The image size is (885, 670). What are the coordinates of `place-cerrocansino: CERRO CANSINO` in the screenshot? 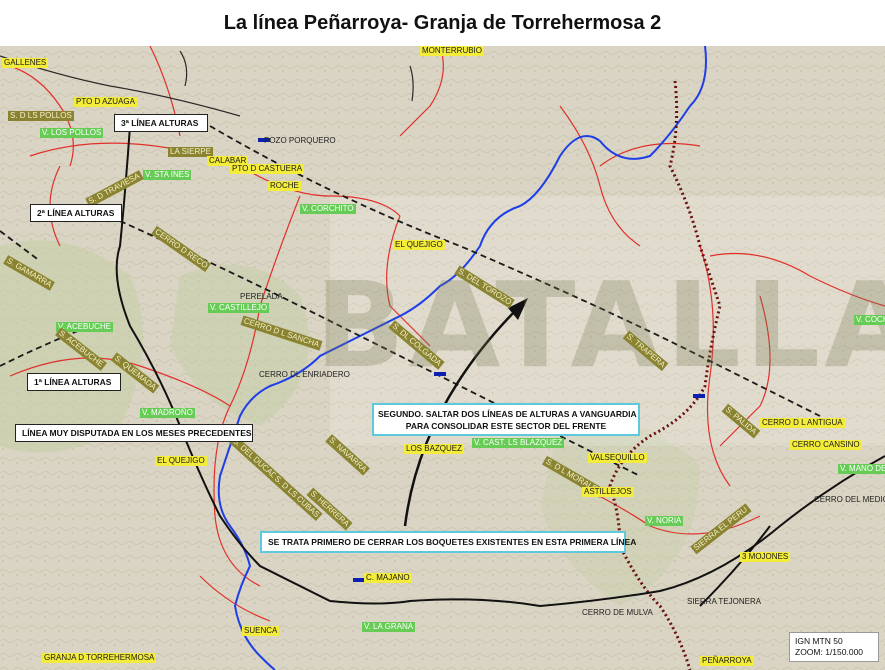 It's located at (826, 445).